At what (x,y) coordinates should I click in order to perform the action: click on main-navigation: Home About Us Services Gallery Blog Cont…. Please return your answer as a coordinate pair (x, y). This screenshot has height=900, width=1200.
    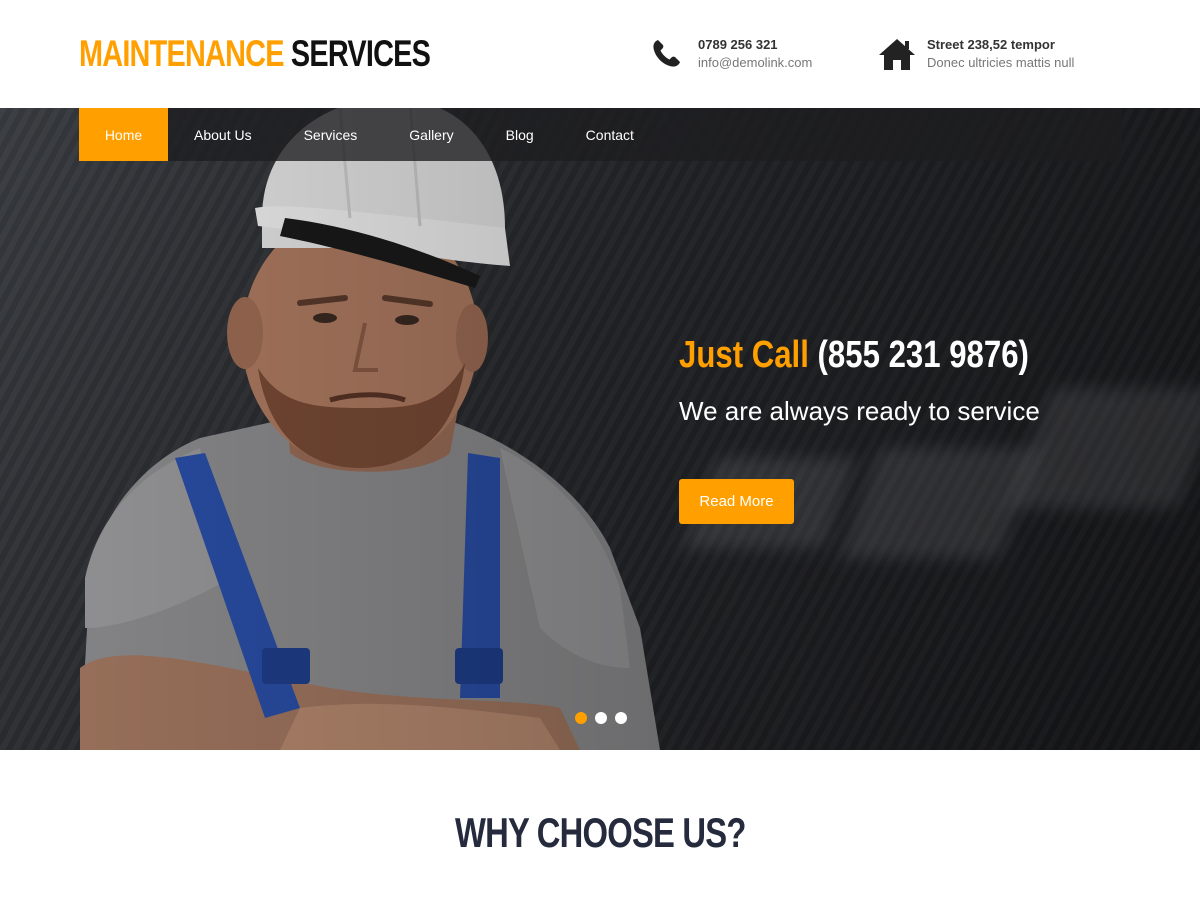
    Looking at the image, I should click on (600, 134).